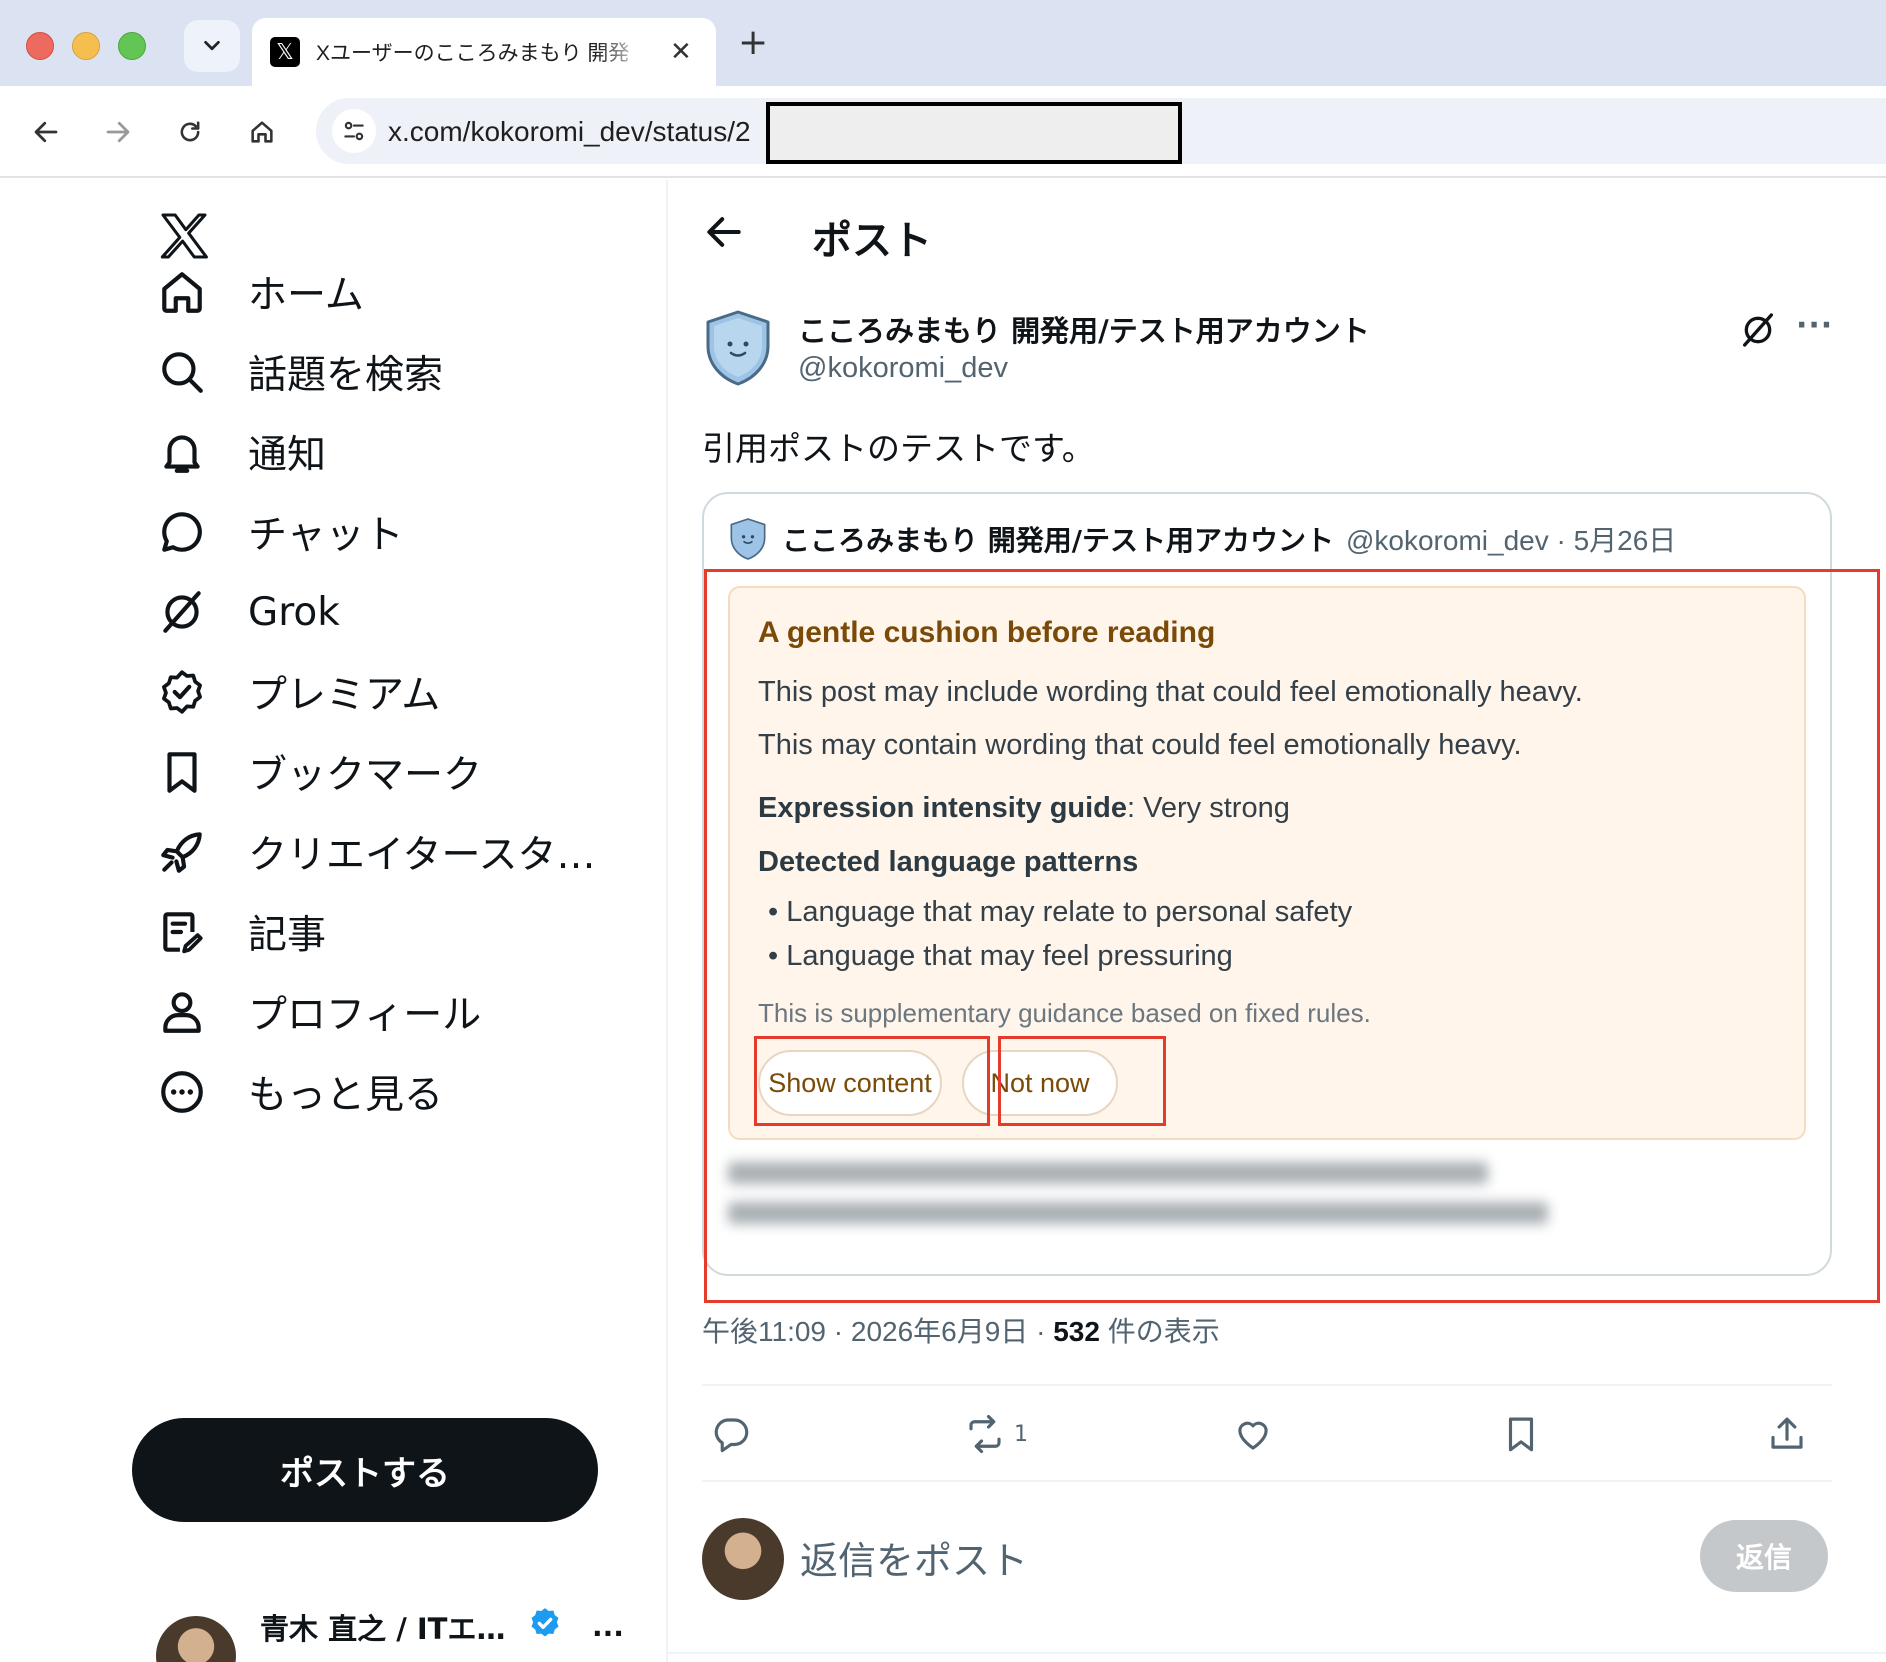 Image resolution: width=1886 pixels, height=1662 pixels. I want to click on like-action, so click(1253, 1434).